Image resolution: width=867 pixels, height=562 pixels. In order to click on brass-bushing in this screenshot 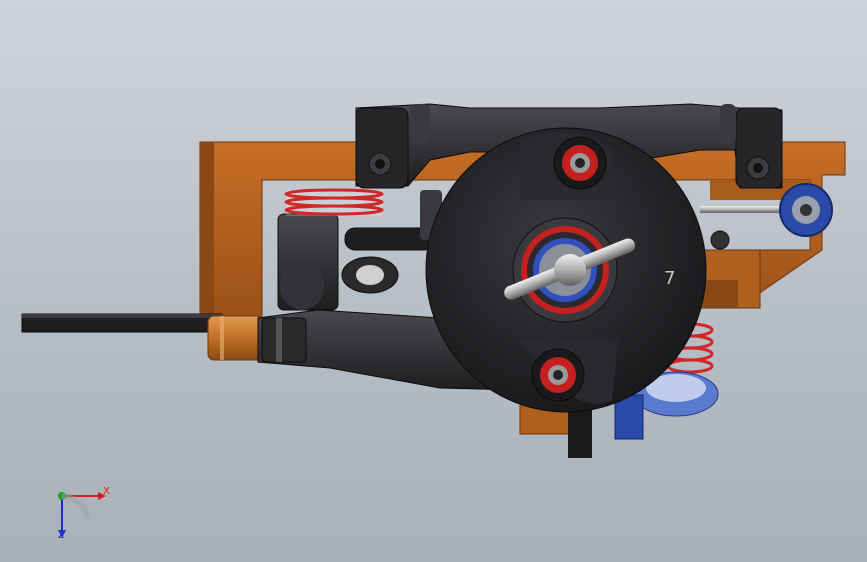, I will do `click(235, 338)`.